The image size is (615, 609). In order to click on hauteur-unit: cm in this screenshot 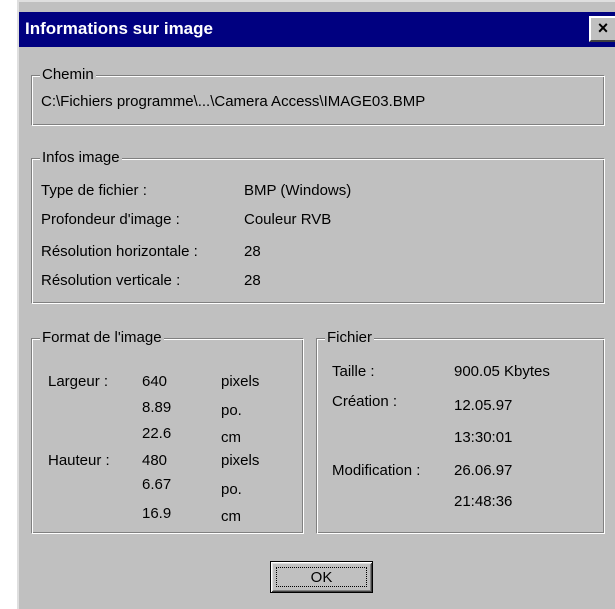, I will do `click(231, 516)`.